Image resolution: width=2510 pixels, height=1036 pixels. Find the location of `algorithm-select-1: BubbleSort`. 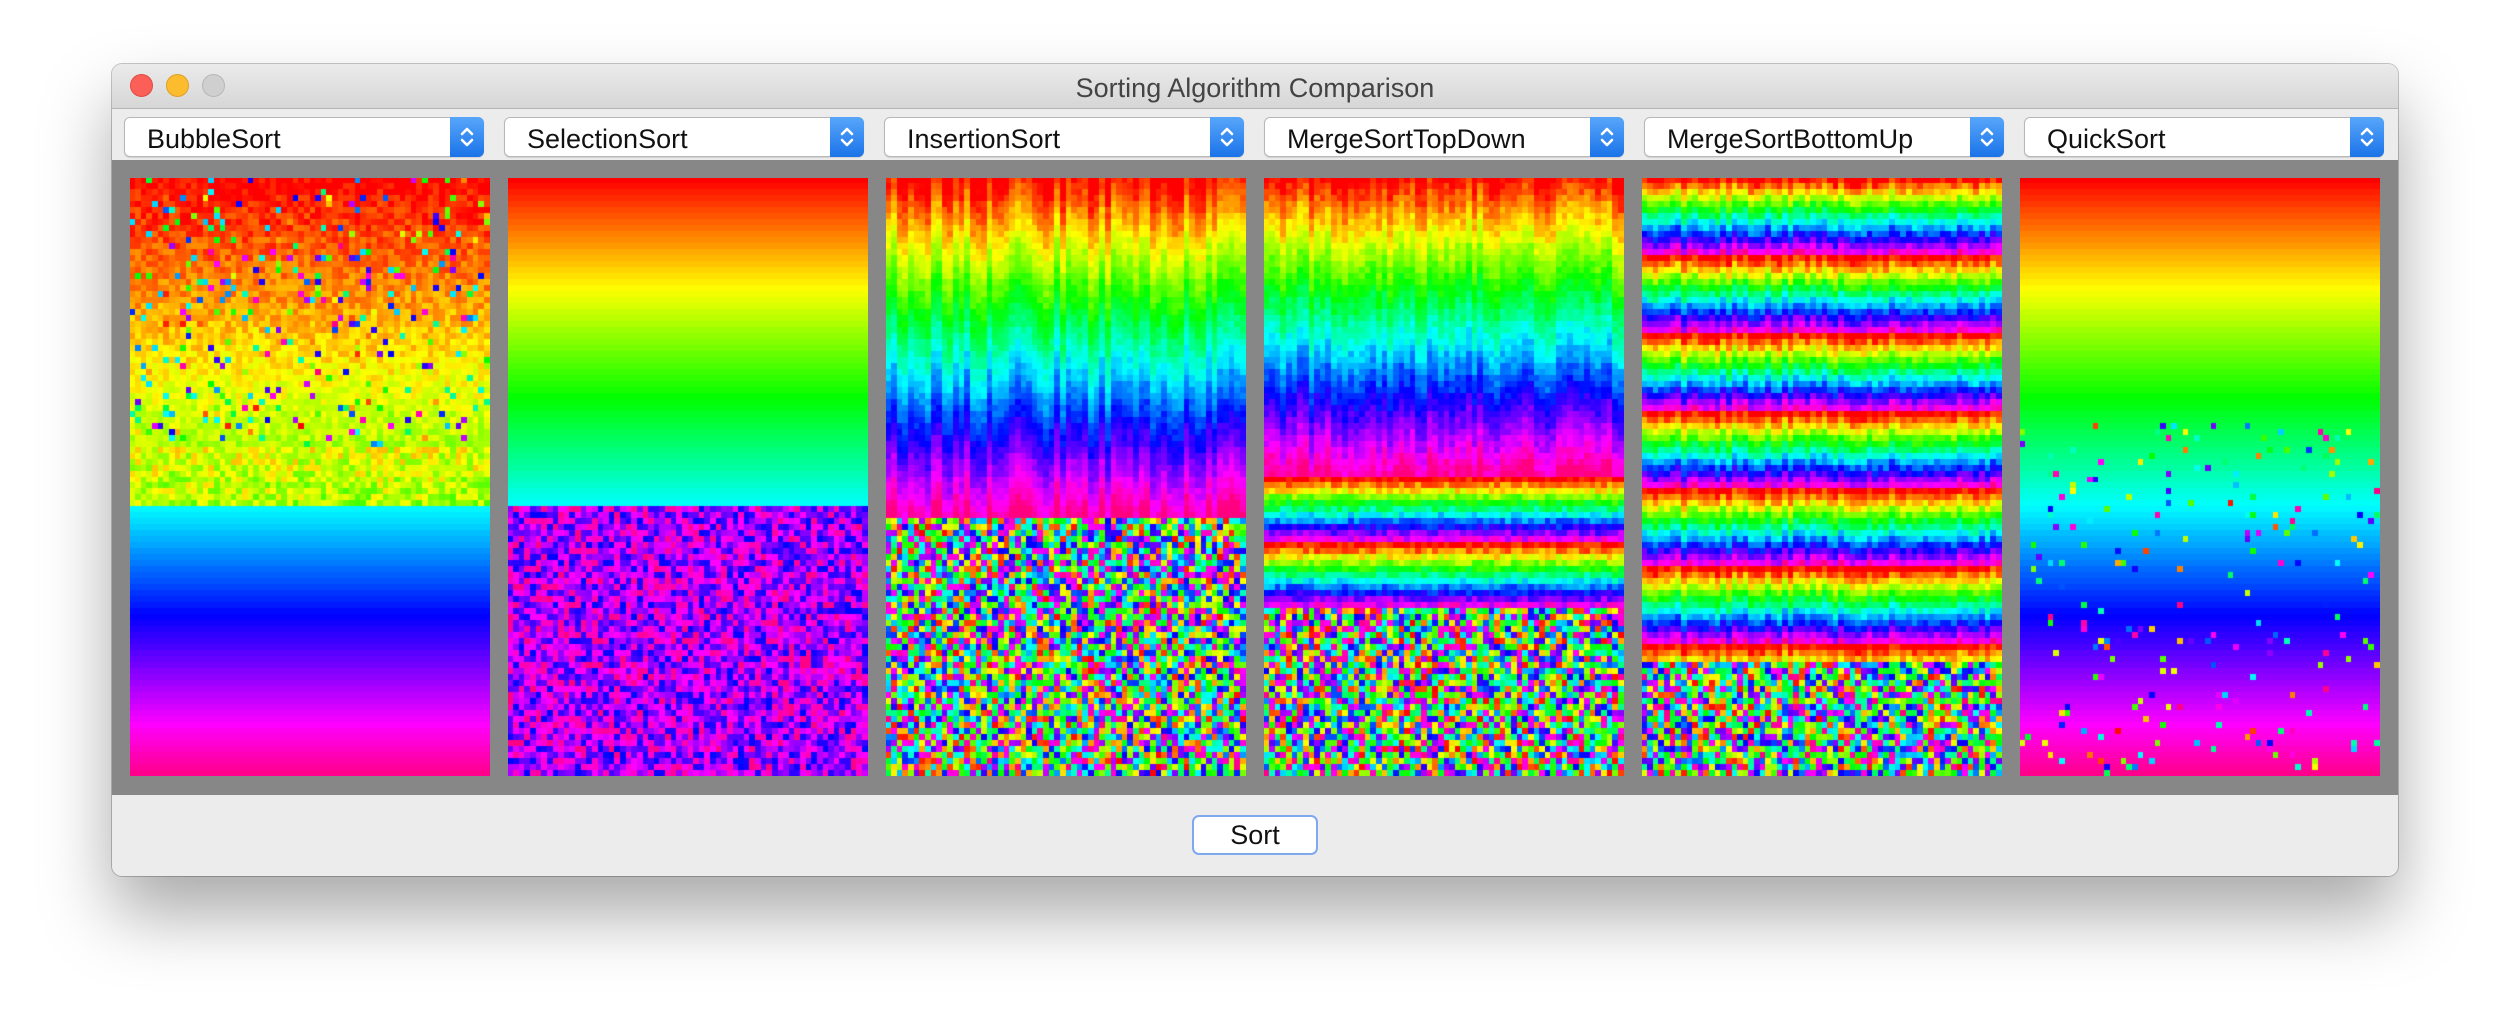

algorithm-select-1: BubbleSort is located at coordinates (304, 137).